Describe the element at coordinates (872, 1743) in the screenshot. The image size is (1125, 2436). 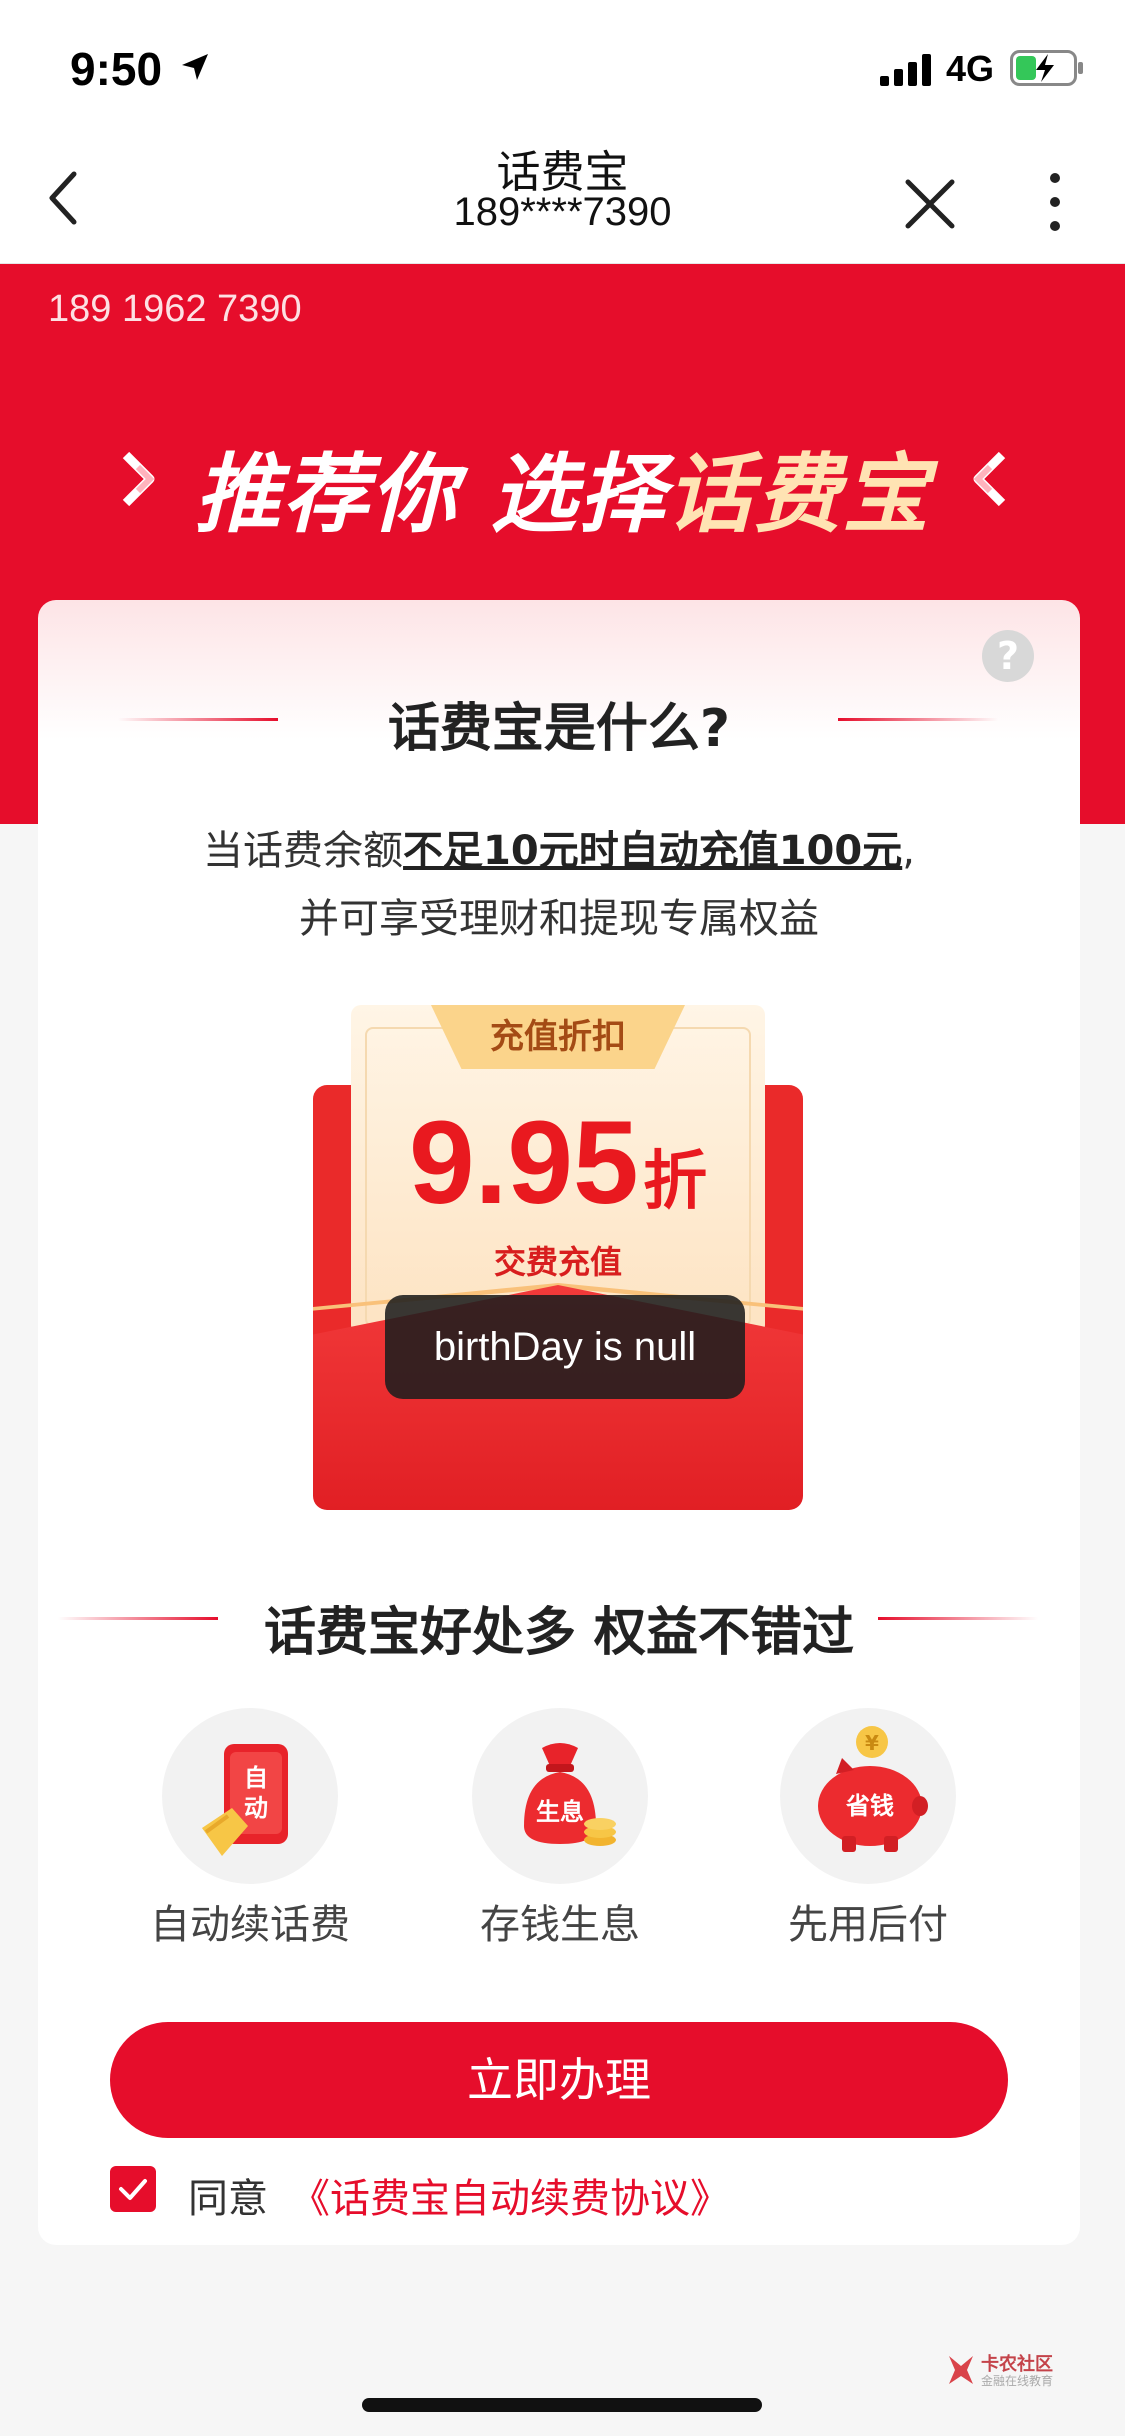
I see `coin-symbol: ¥` at that location.